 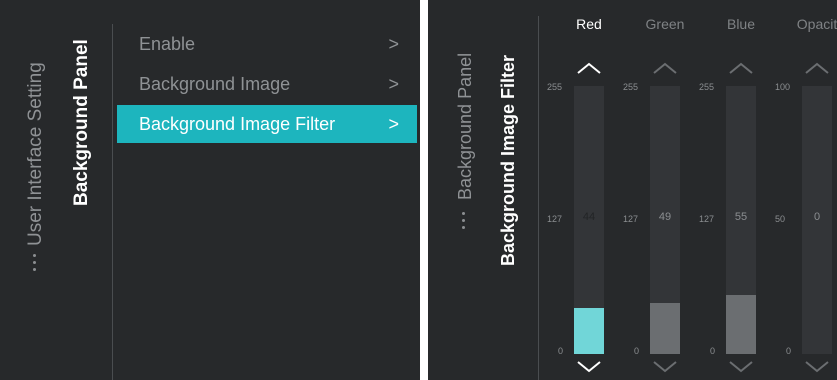 I want to click on menu-item-background-image-filter: Background Image Filter >, so click(x=267, y=124).